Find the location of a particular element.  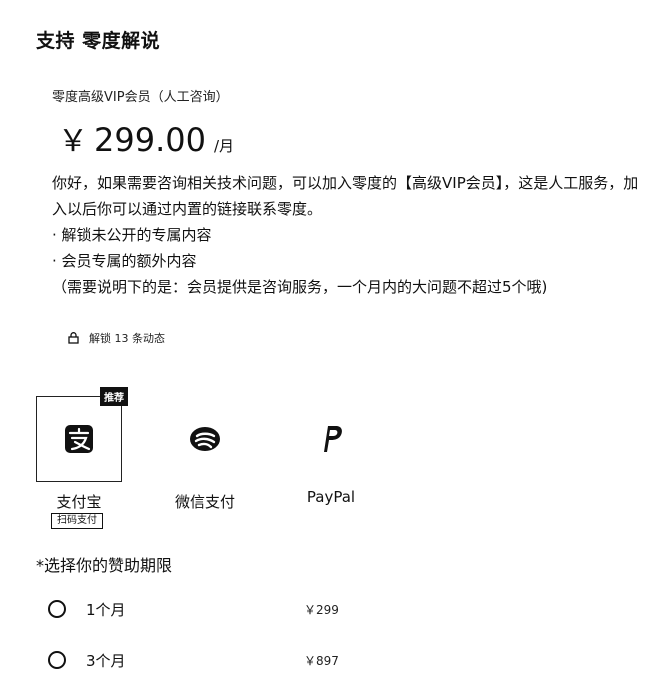

price-amount: 299.00 is located at coordinates (150, 140).